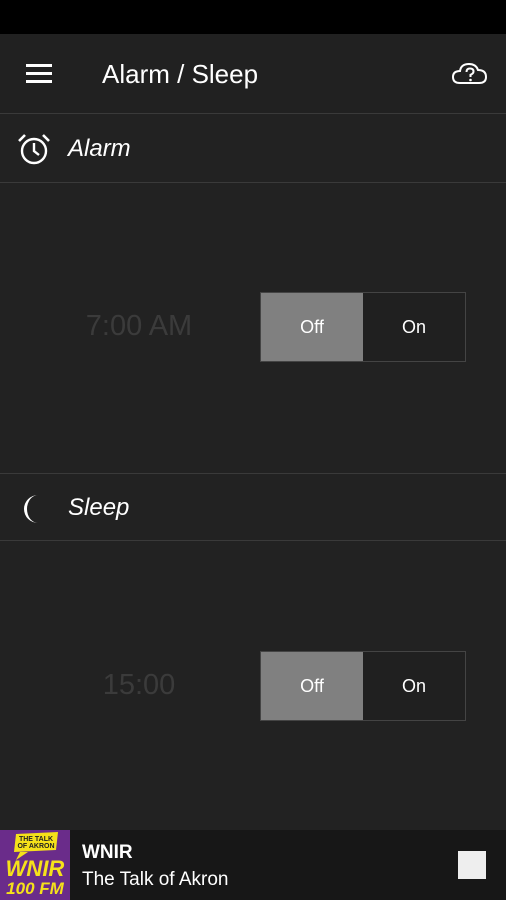  What do you see at coordinates (139, 326) in the screenshot?
I see `alarm-time: 7:00 AM` at bounding box center [139, 326].